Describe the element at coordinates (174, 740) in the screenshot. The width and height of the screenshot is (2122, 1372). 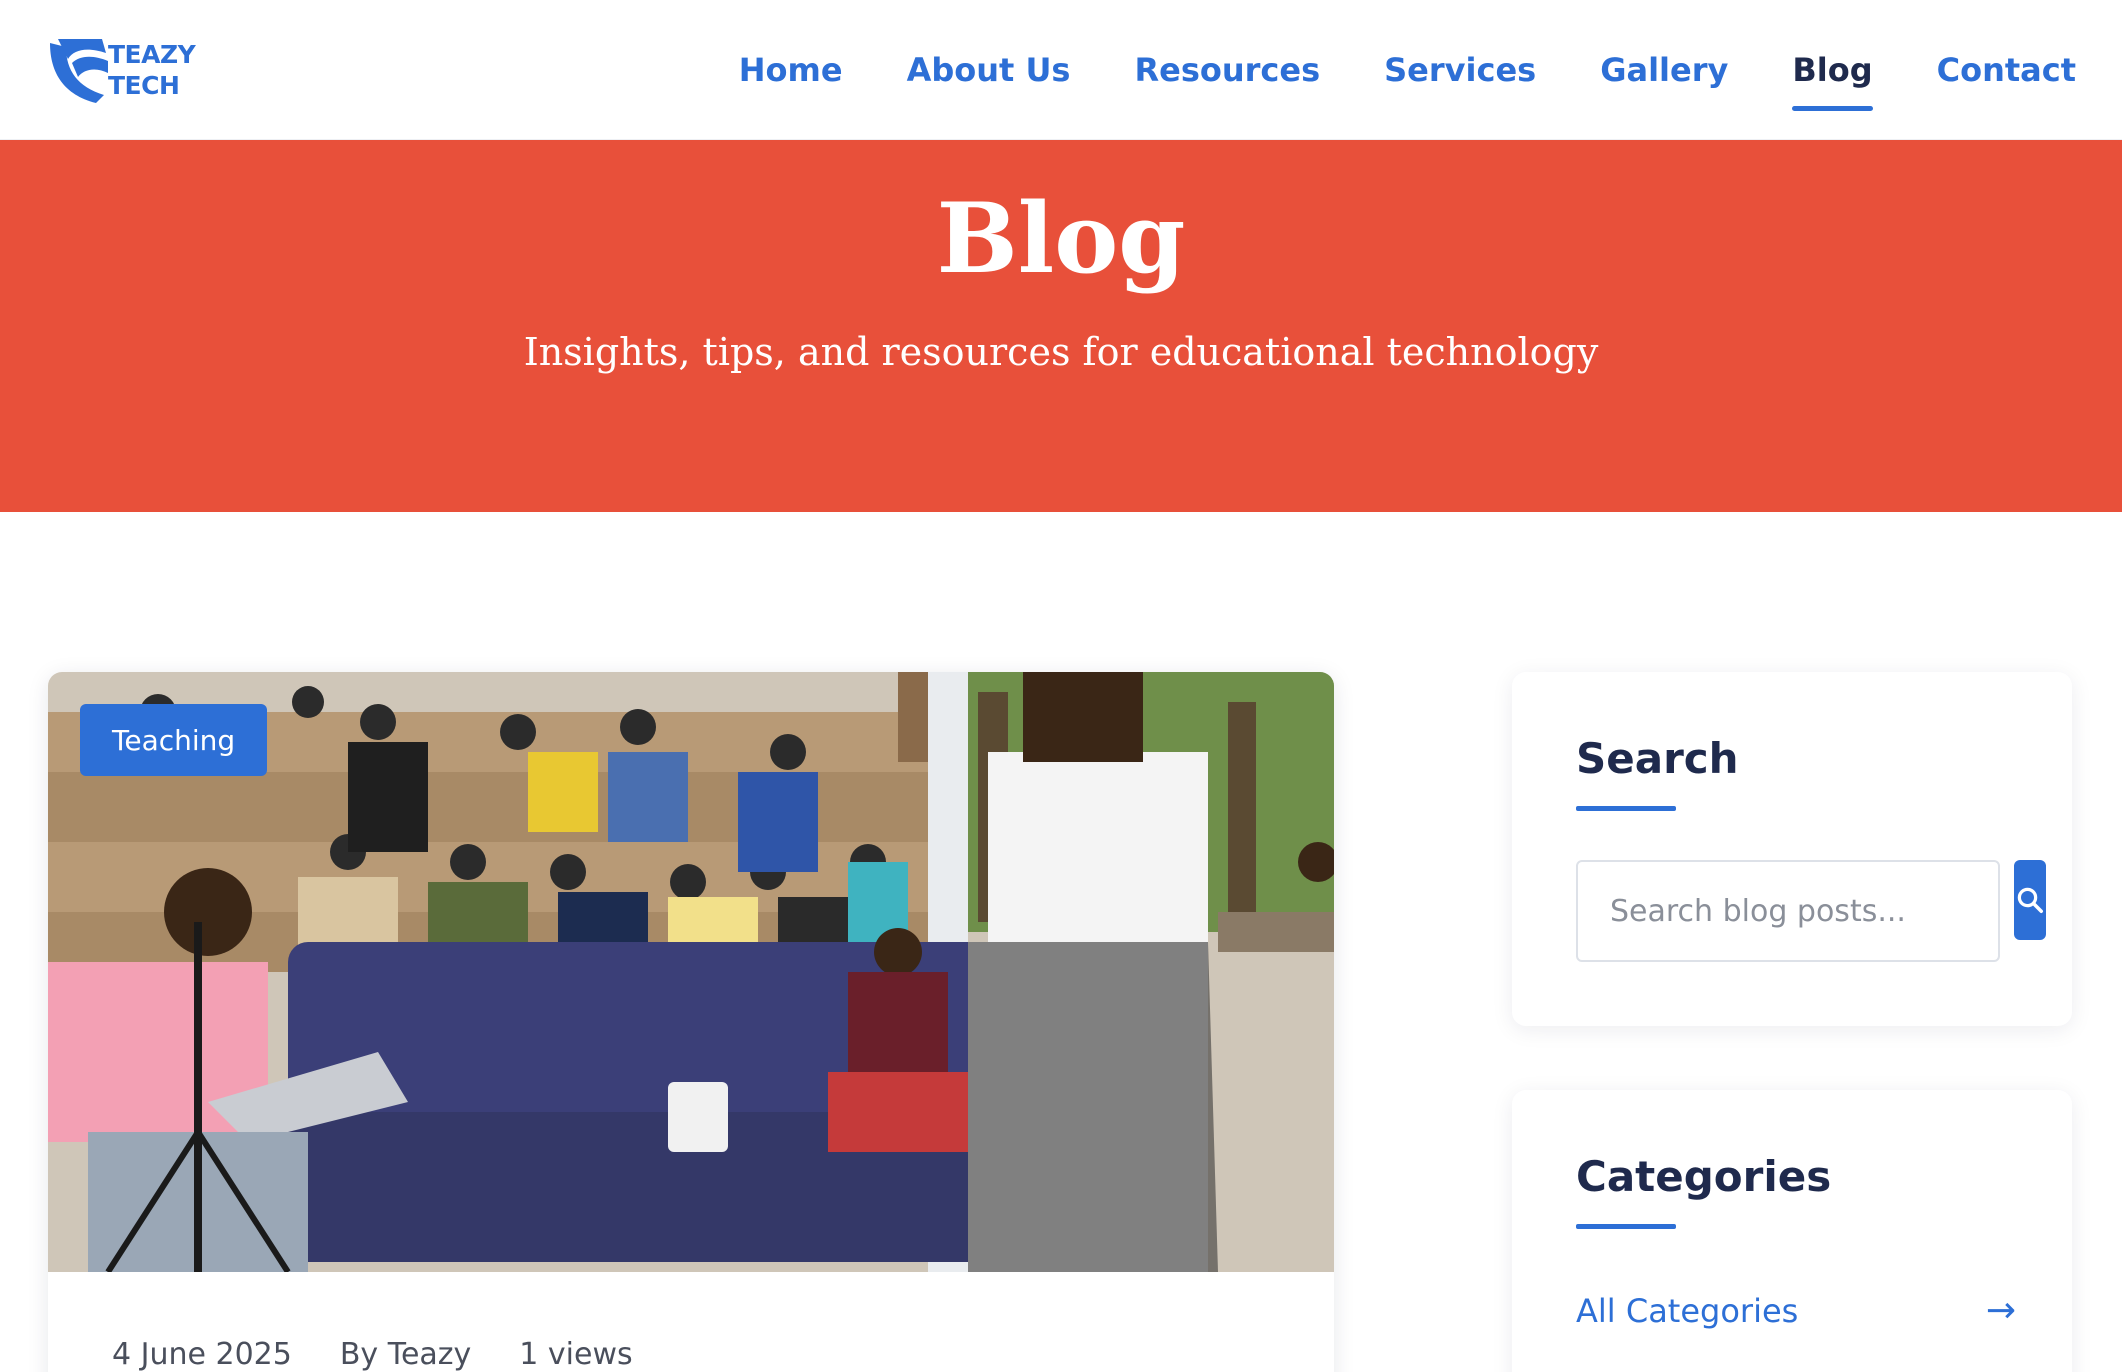
I see `category-badge: Teaching` at that location.